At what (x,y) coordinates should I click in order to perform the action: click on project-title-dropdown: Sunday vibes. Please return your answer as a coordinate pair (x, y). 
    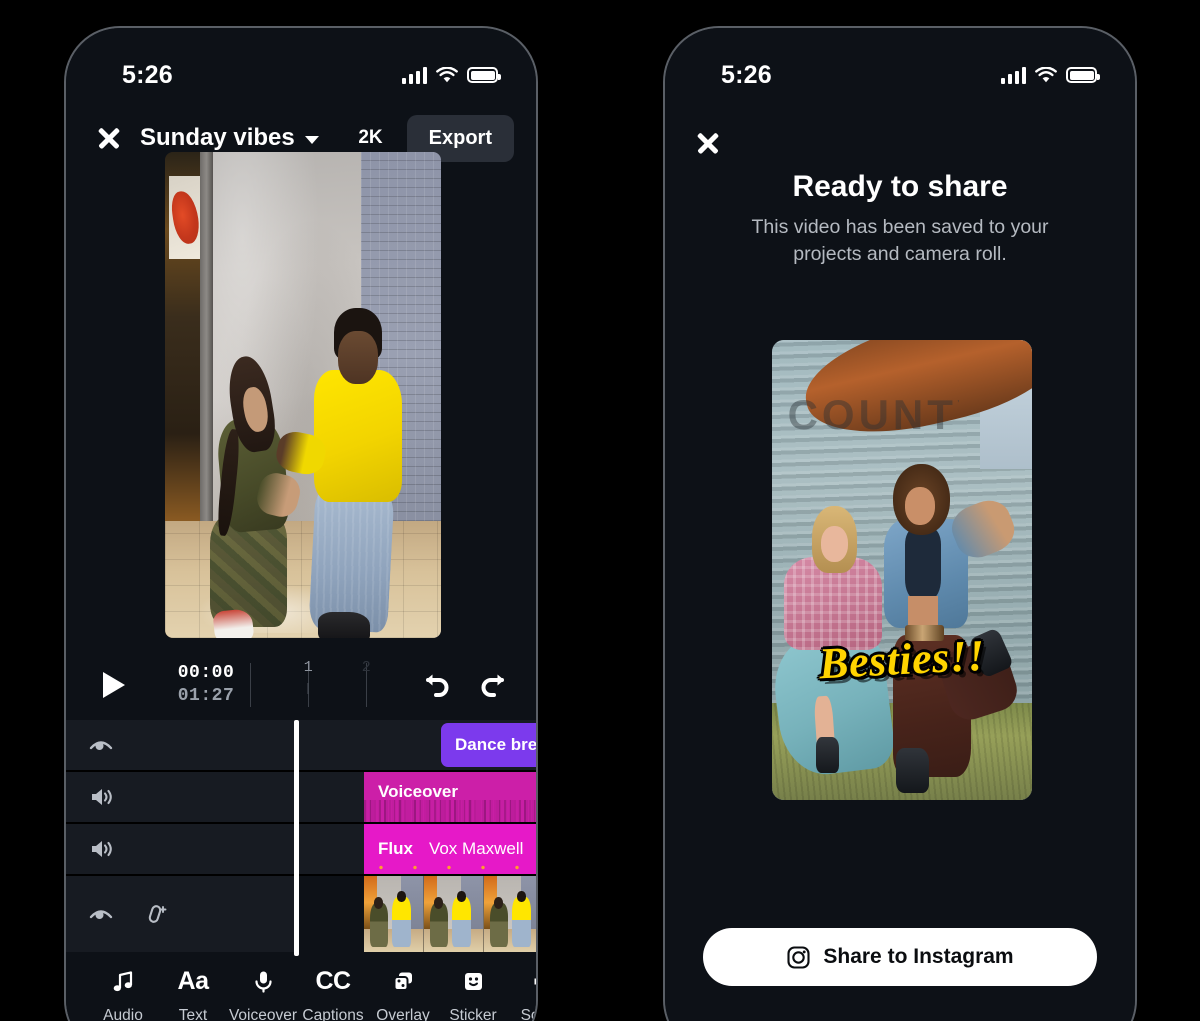
    Looking at the image, I should click on (229, 138).